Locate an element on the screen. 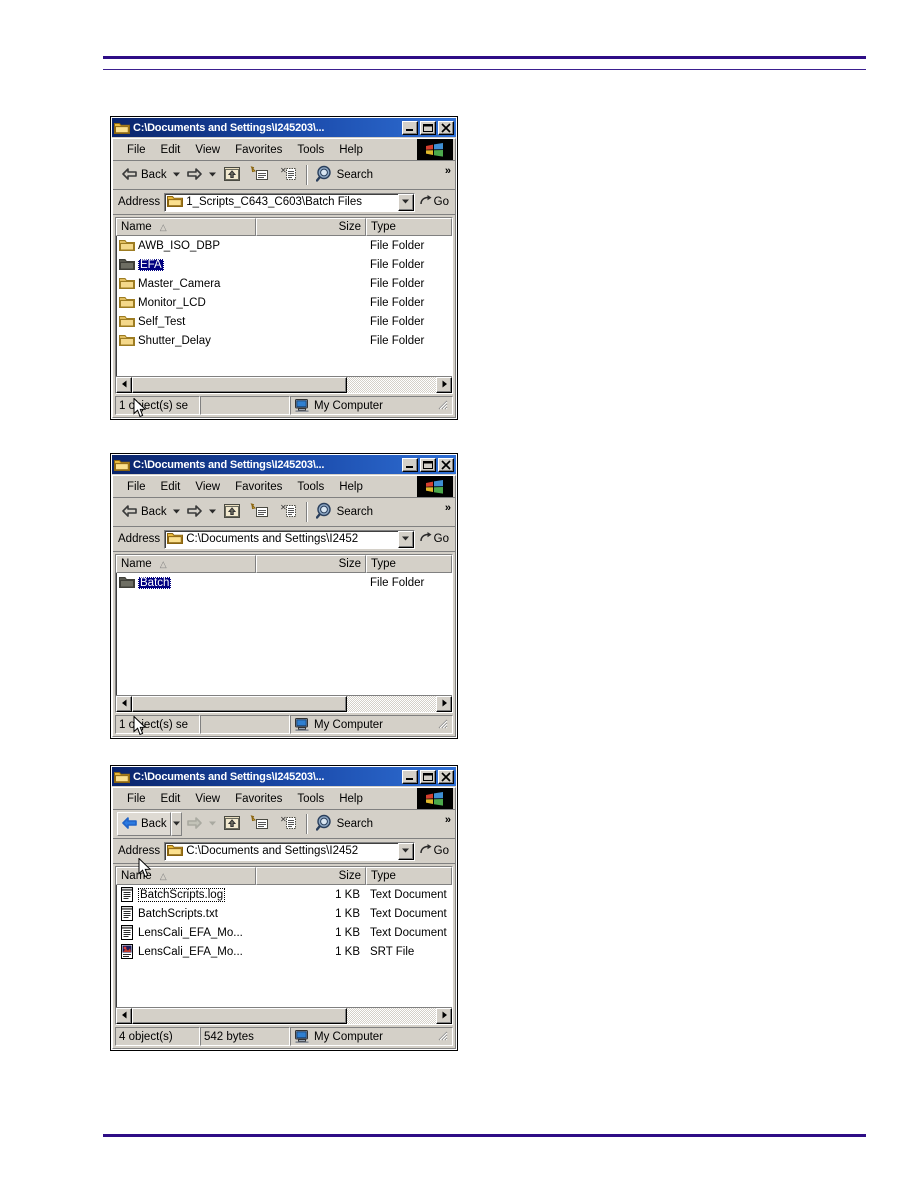 The height and width of the screenshot is (1188, 918). table-row: BatchScripts.txt 1 KB Text Document is located at coordinates (284, 913).